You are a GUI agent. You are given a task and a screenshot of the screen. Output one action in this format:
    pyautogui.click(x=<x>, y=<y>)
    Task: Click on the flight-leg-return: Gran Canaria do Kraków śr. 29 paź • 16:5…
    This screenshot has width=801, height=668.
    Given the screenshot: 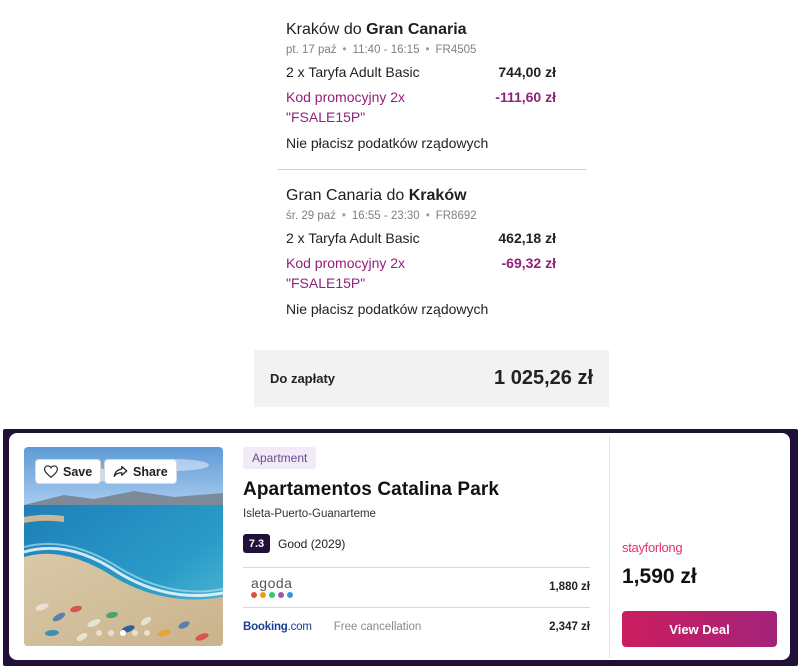 What is the action you would take?
    pyautogui.click(x=432, y=204)
    